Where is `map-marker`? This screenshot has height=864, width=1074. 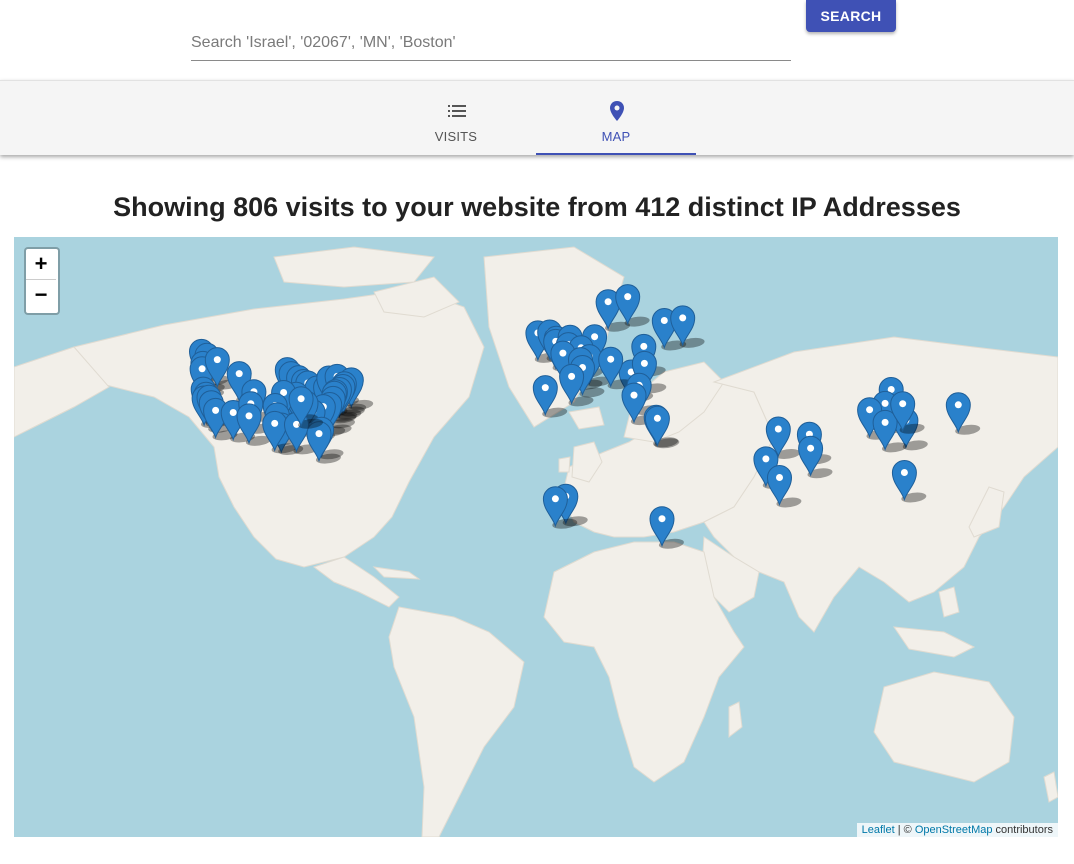 map-marker is located at coordinates (634, 305).